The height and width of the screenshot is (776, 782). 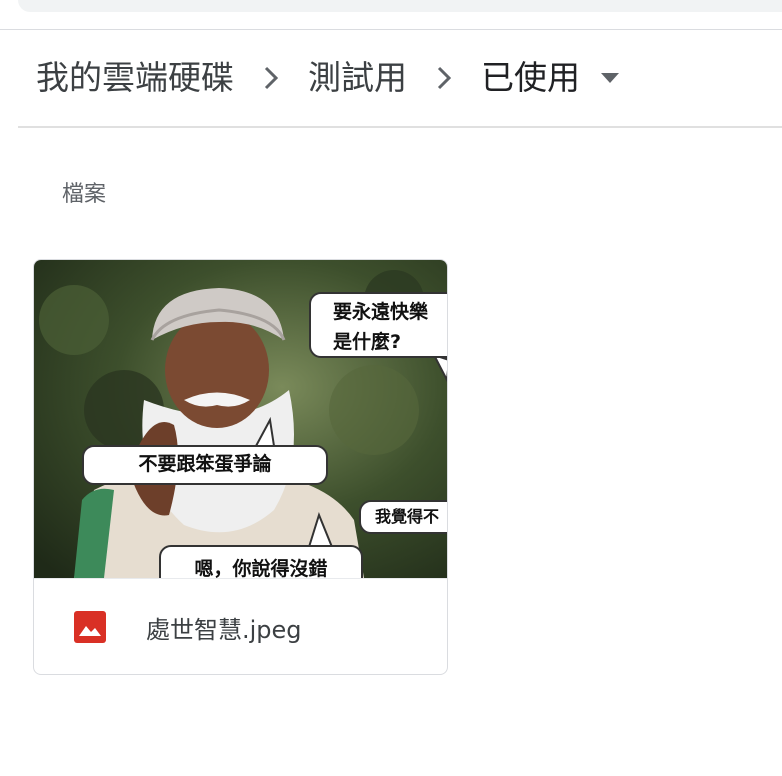 I want to click on speech-bubble-right: 我覺得不, so click(x=403, y=517).